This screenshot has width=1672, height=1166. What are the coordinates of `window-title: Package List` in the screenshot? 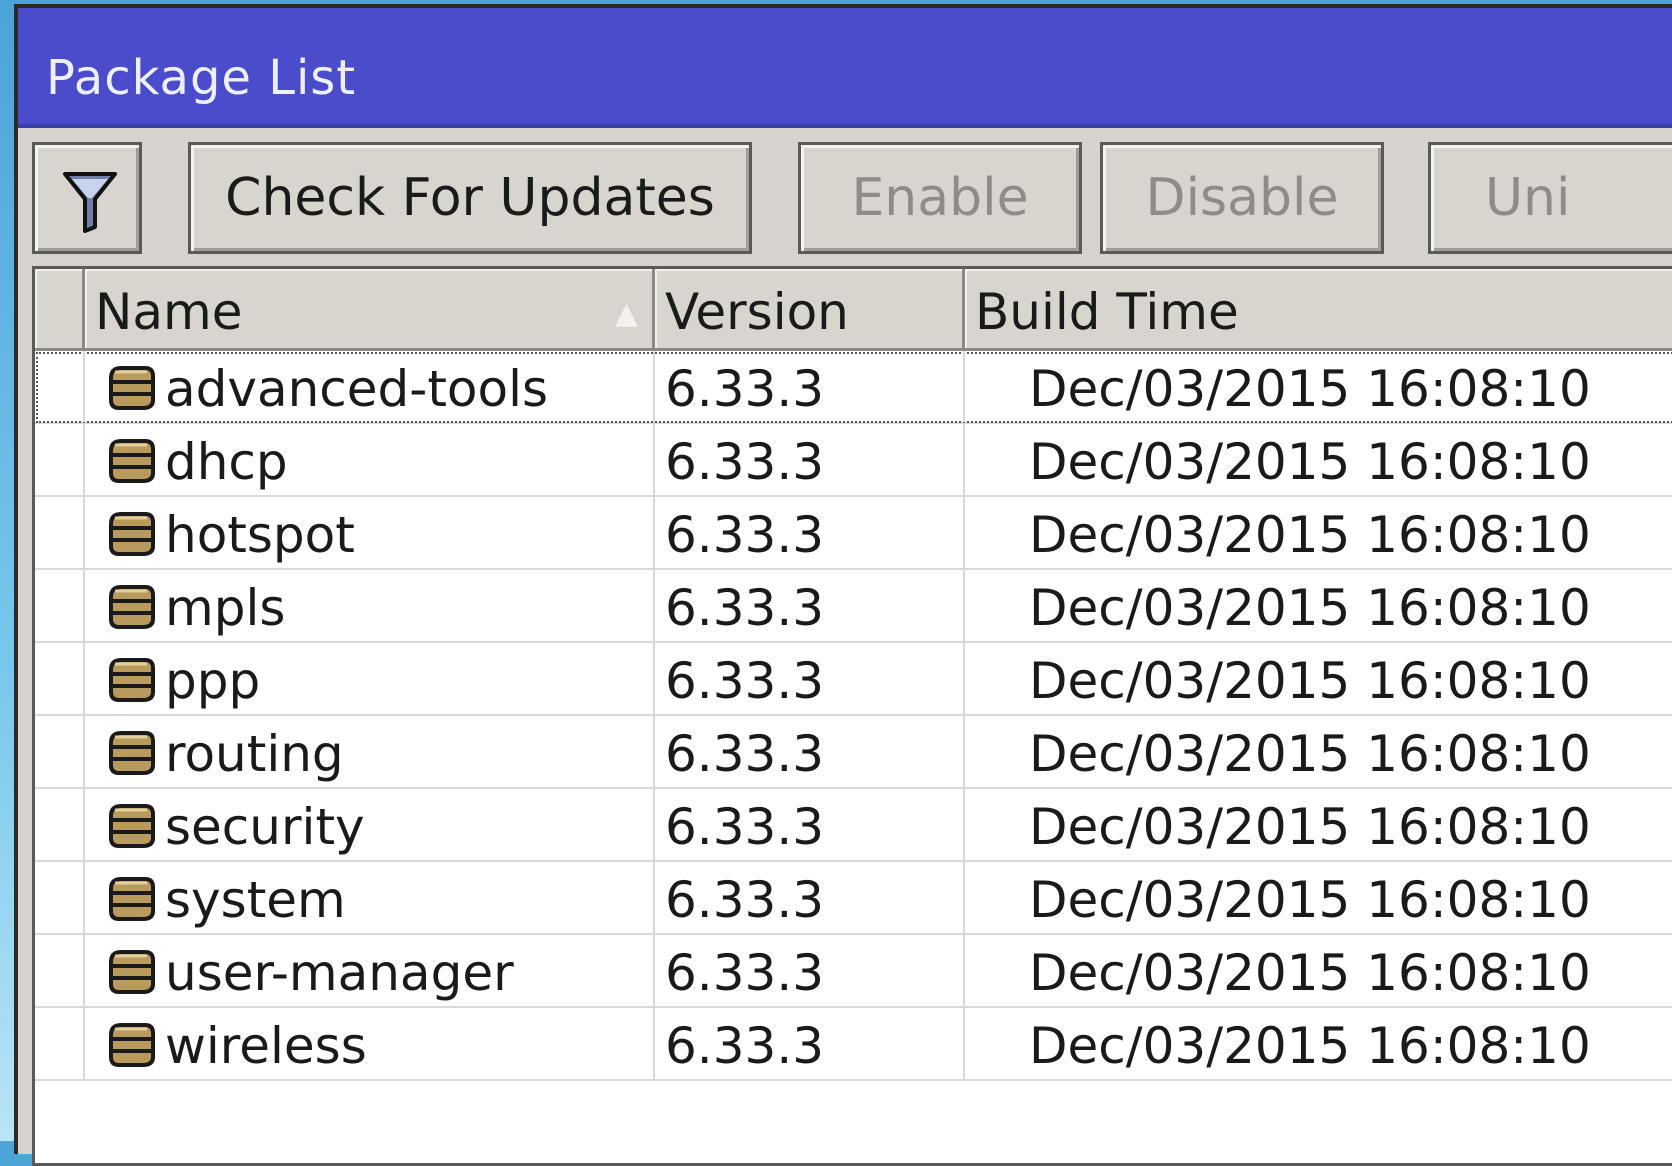 It's located at (201, 78).